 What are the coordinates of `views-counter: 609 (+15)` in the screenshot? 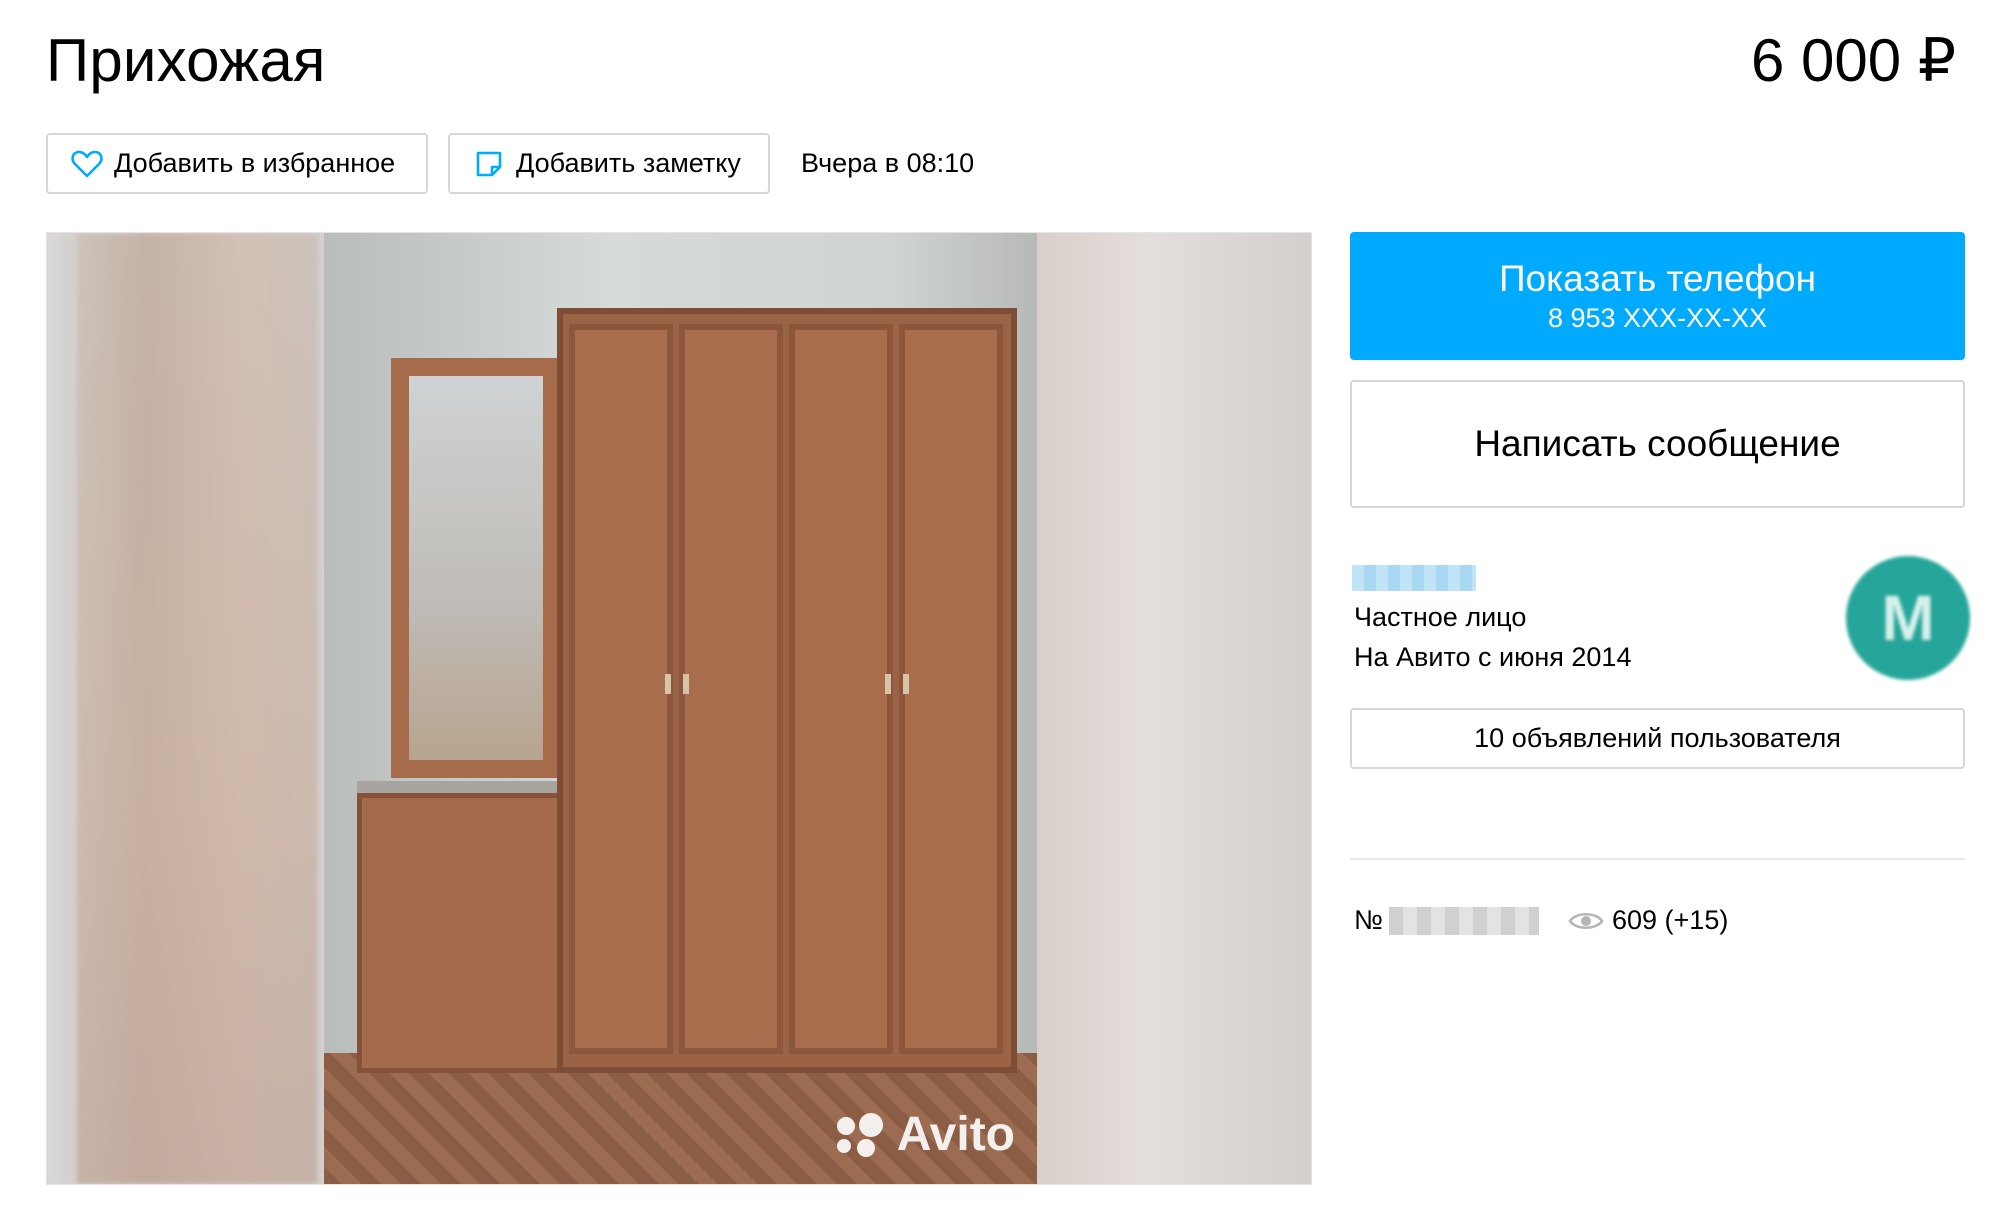 It's located at (1648, 920).